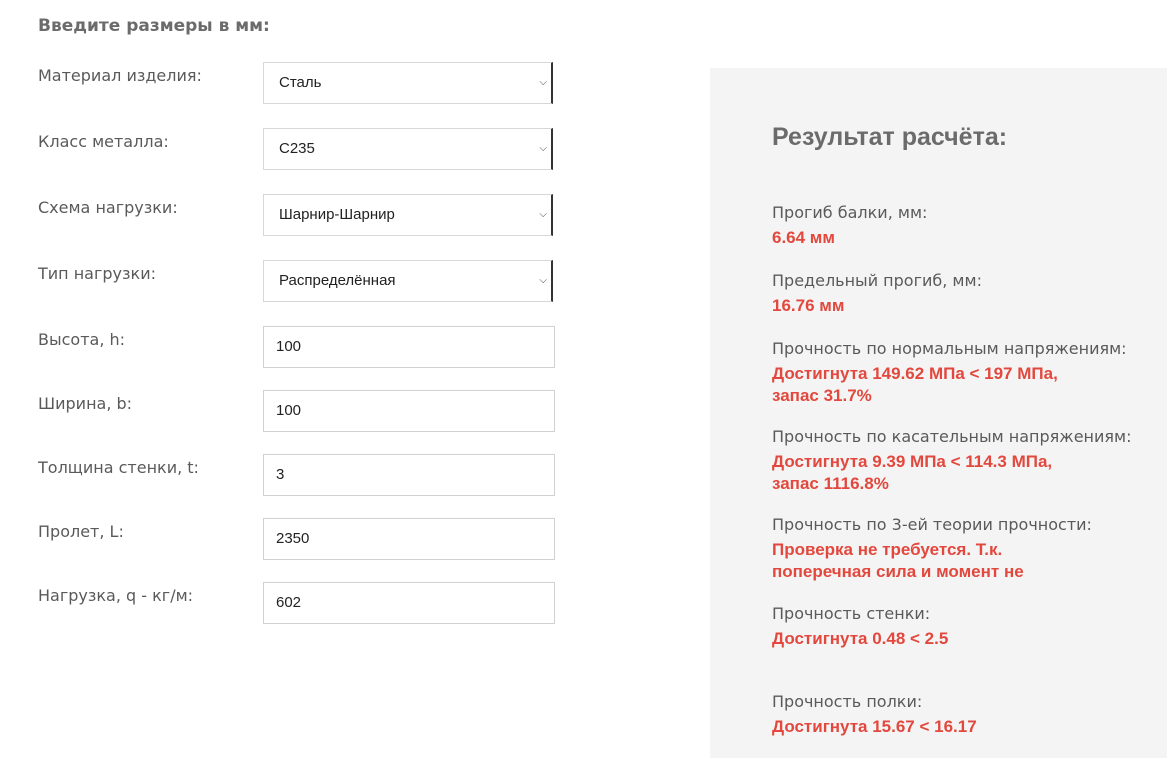 This screenshot has height=758, width=1167. What do you see at coordinates (118, 467) in the screenshot?
I see `wall-thickness-label: Толщина стенки, t:` at bounding box center [118, 467].